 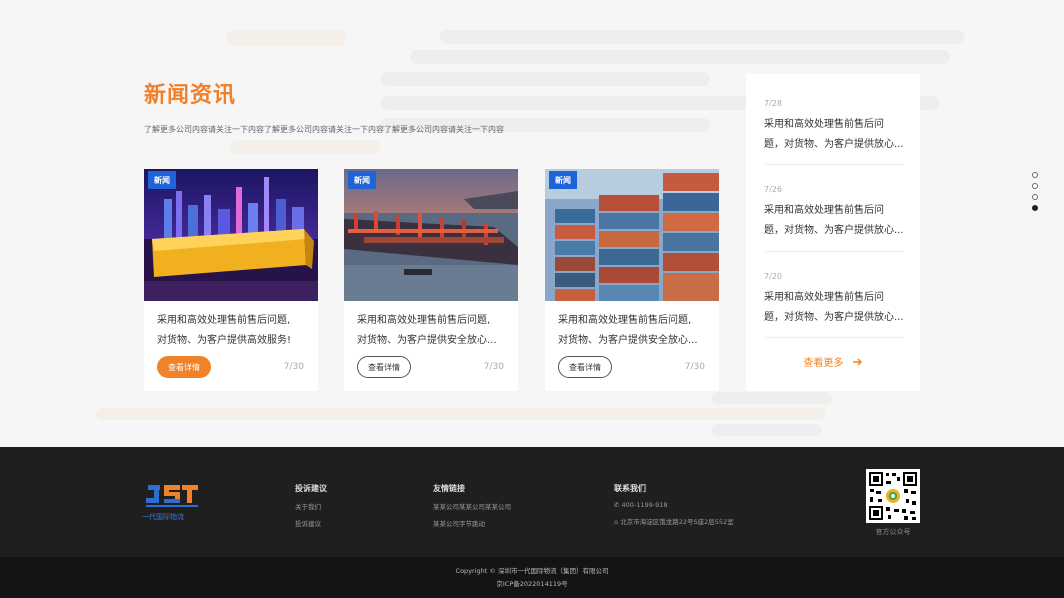 I want to click on view-more-label: 查看更多, so click(x=823, y=363).